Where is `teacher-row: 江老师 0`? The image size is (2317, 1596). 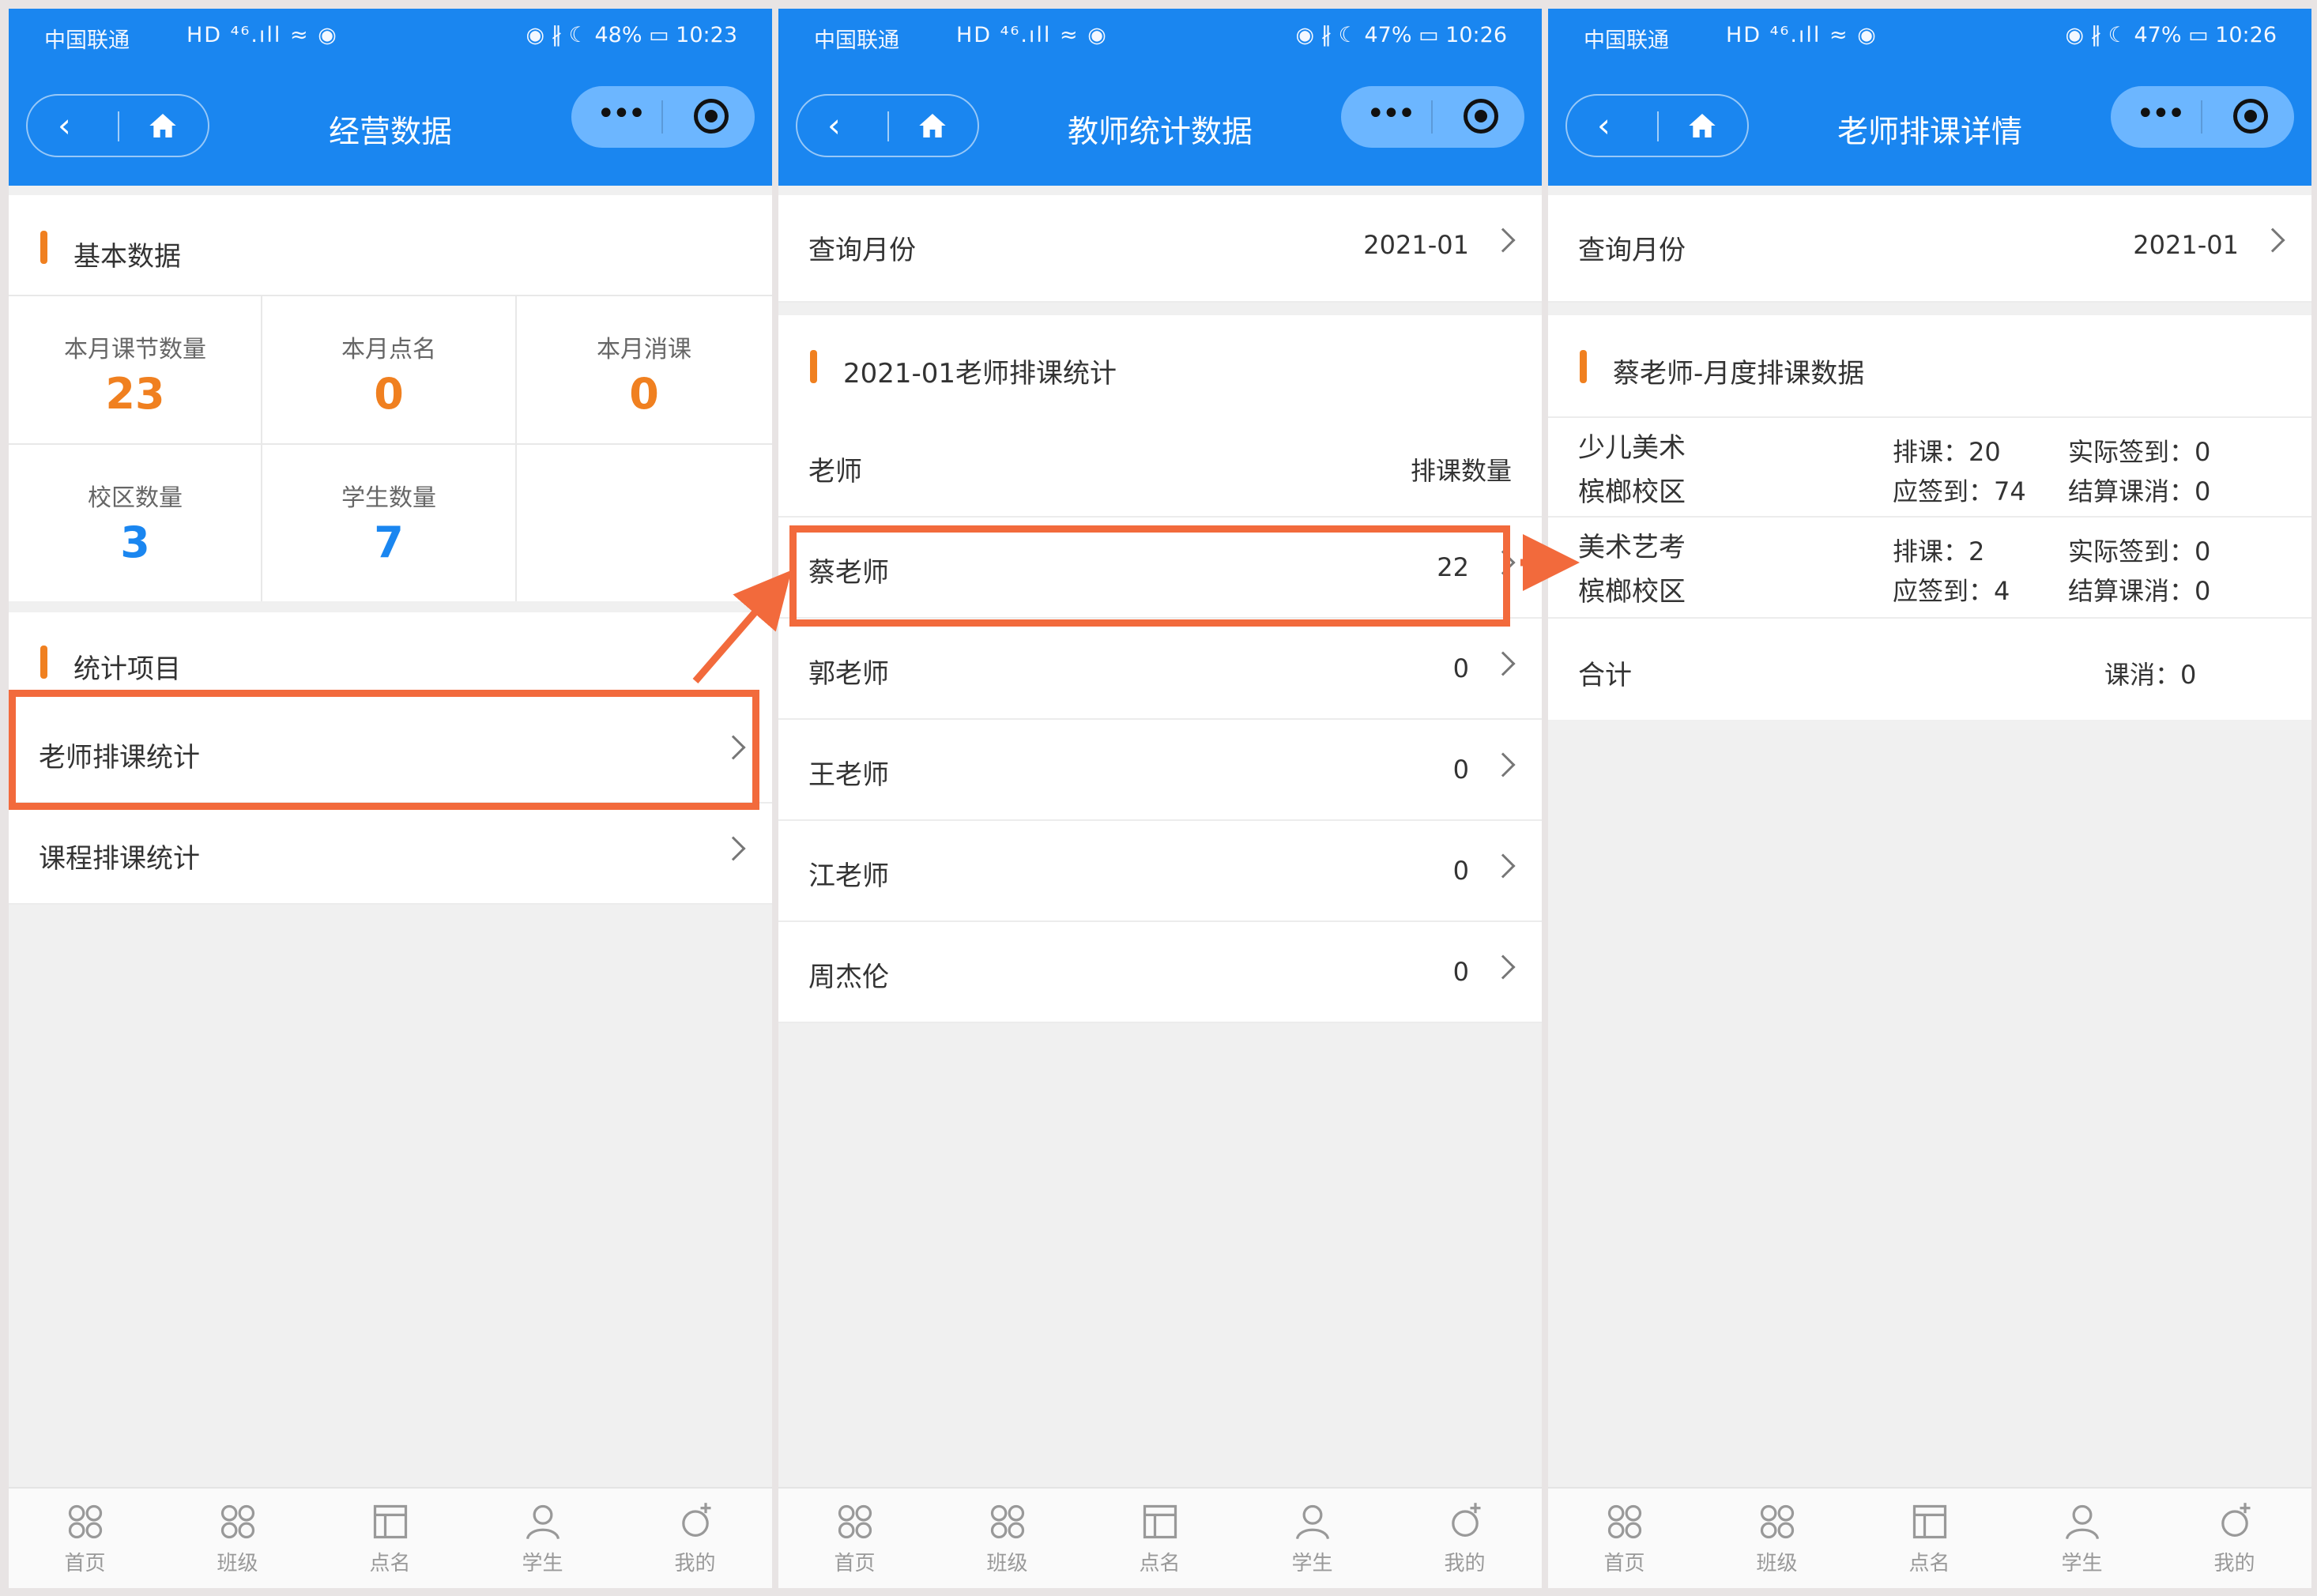
teacher-row: 江老师 0 is located at coordinates (1160, 872).